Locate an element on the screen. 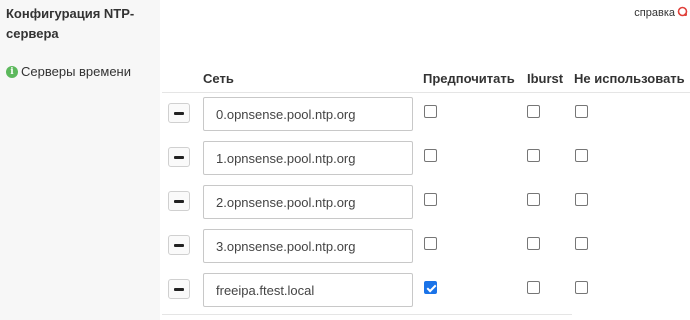 This screenshot has height=320, width=690. column-header-noselect: Не использовать is located at coordinates (629, 78).